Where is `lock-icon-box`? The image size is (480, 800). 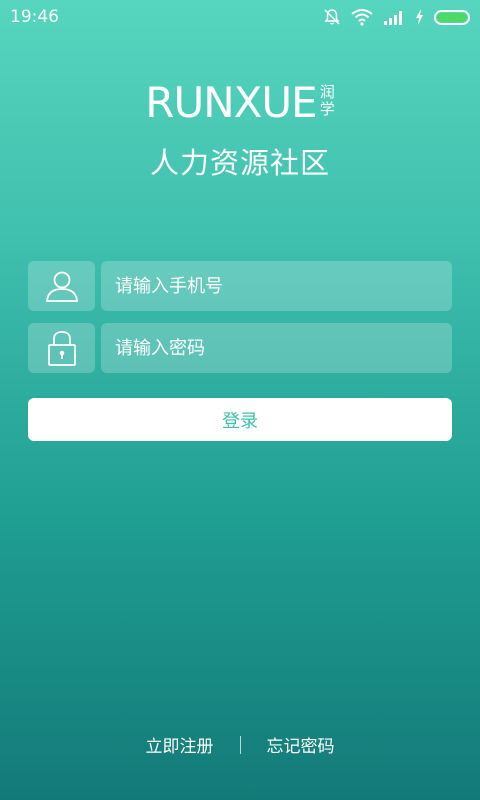 lock-icon-box is located at coordinates (61, 348).